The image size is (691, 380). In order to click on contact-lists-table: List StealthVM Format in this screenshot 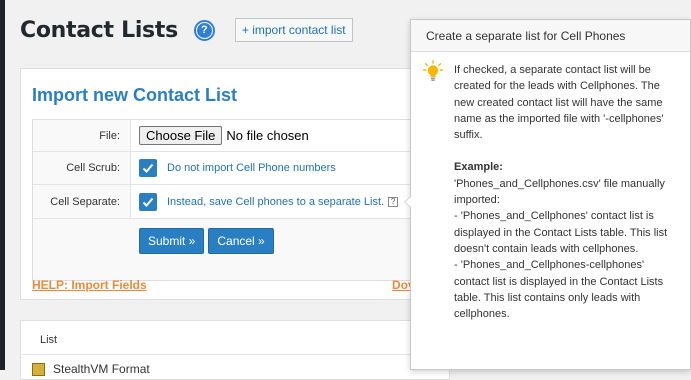, I will do `click(235, 350)`.